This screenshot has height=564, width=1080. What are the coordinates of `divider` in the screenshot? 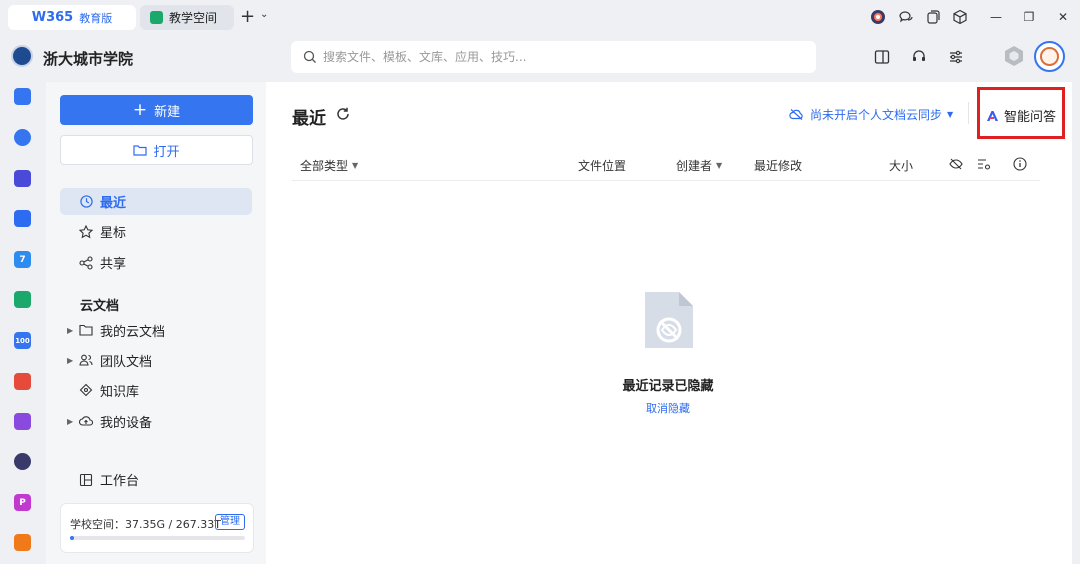 It's located at (968, 113).